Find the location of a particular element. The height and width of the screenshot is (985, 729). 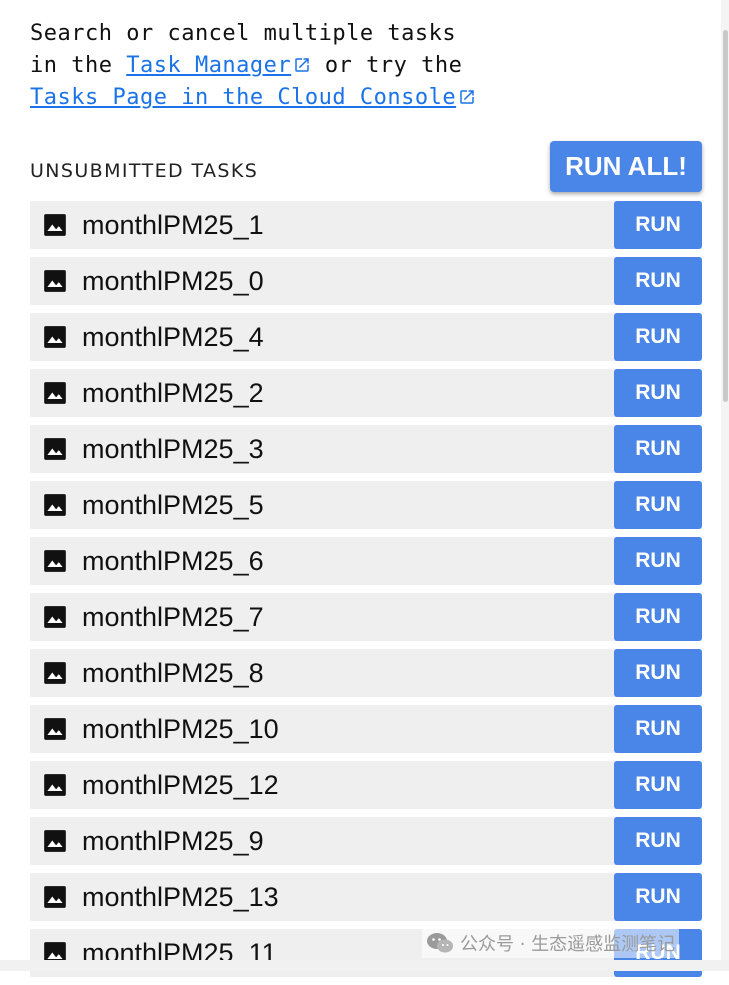

task-row: monthlPM25_1 RUN is located at coordinates (366, 225).